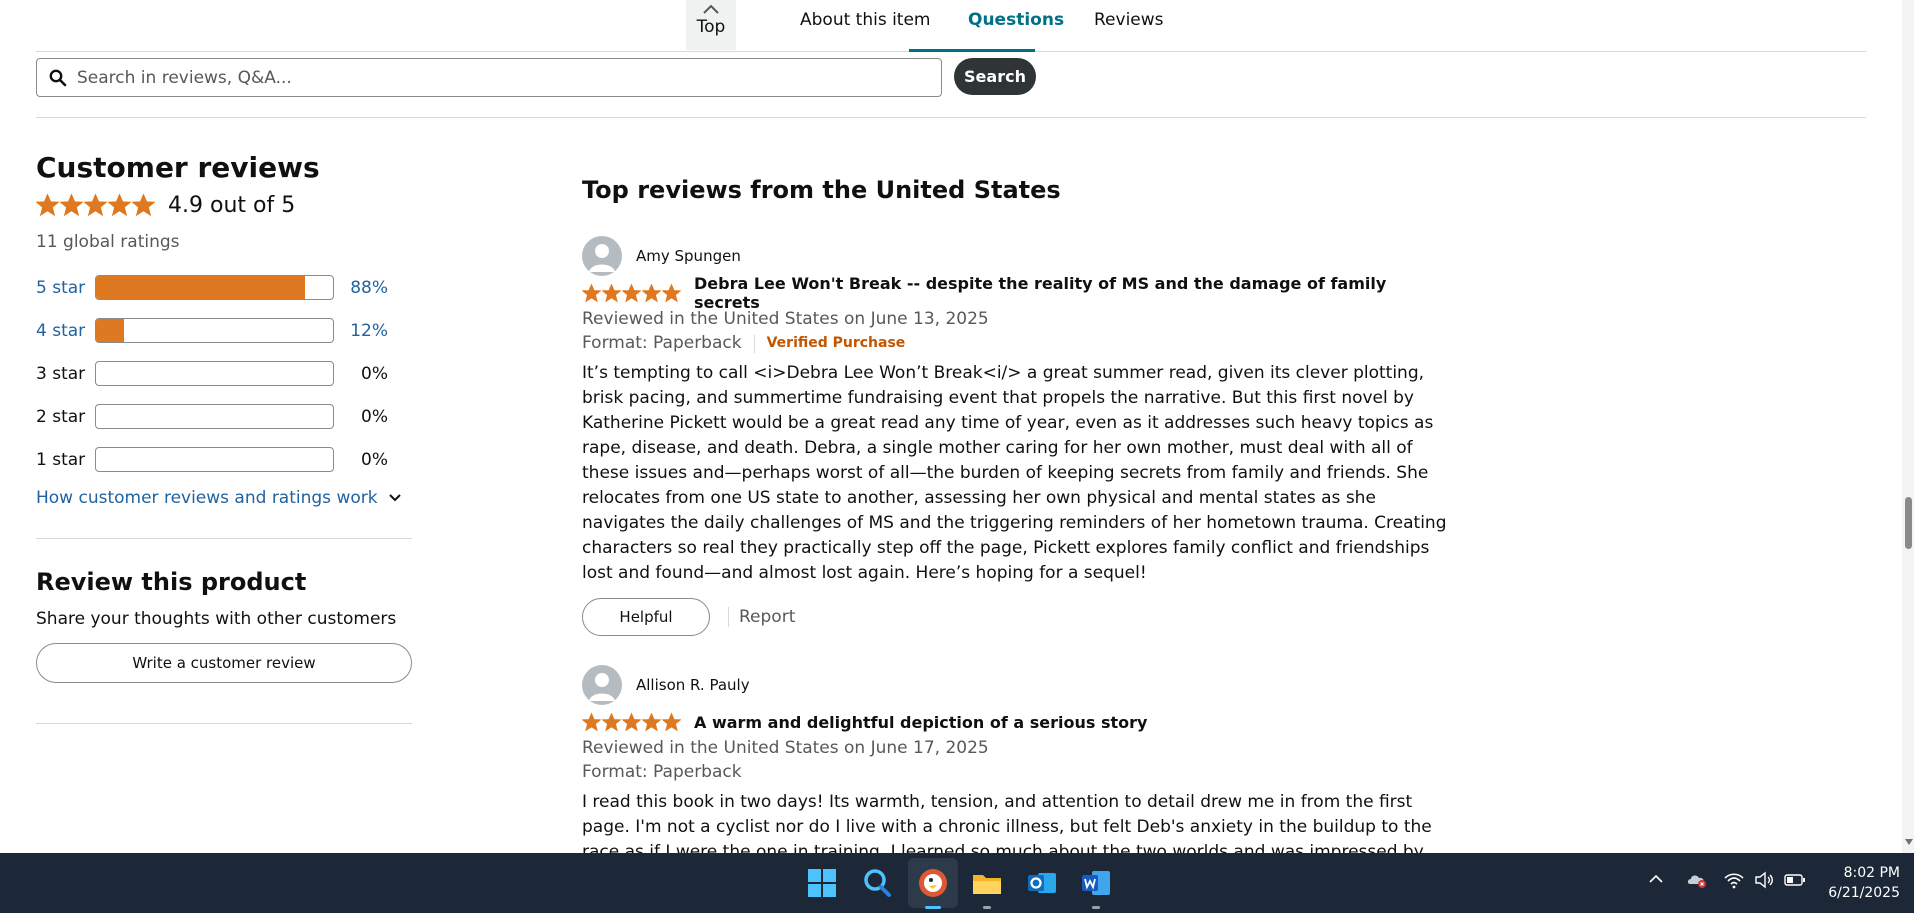 This screenshot has width=1914, height=913. What do you see at coordinates (1864, 893) in the screenshot?
I see `clock-date: 6/21/2025` at bounding box center [1864, 893].